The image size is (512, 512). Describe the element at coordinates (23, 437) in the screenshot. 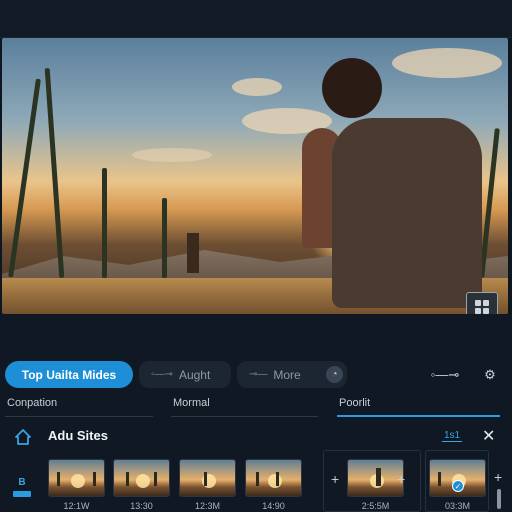

I see `home-icon` at that location.